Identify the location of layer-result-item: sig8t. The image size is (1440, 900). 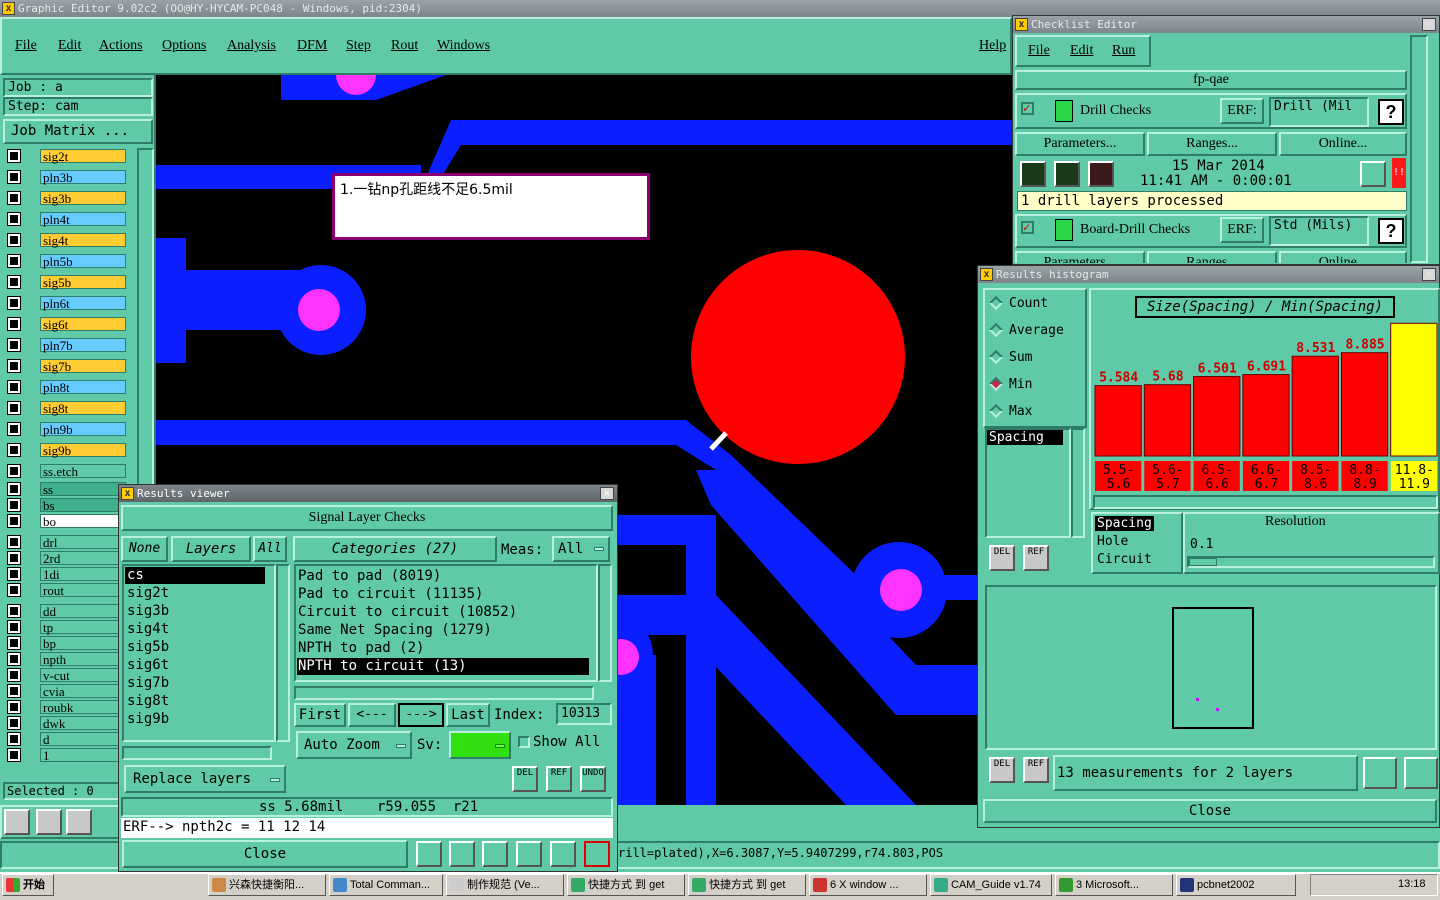
(195, 701).